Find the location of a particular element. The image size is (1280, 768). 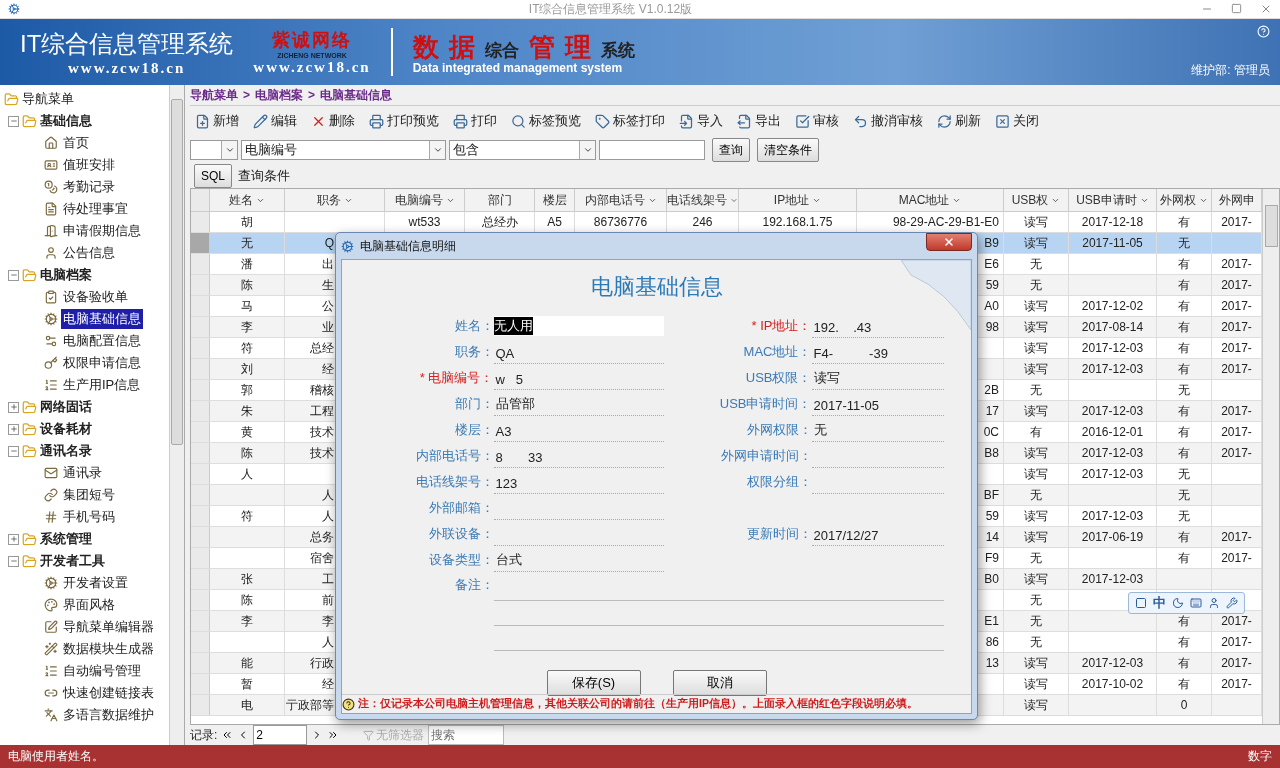

field-value: 无 is located at coordinates (877, 429).